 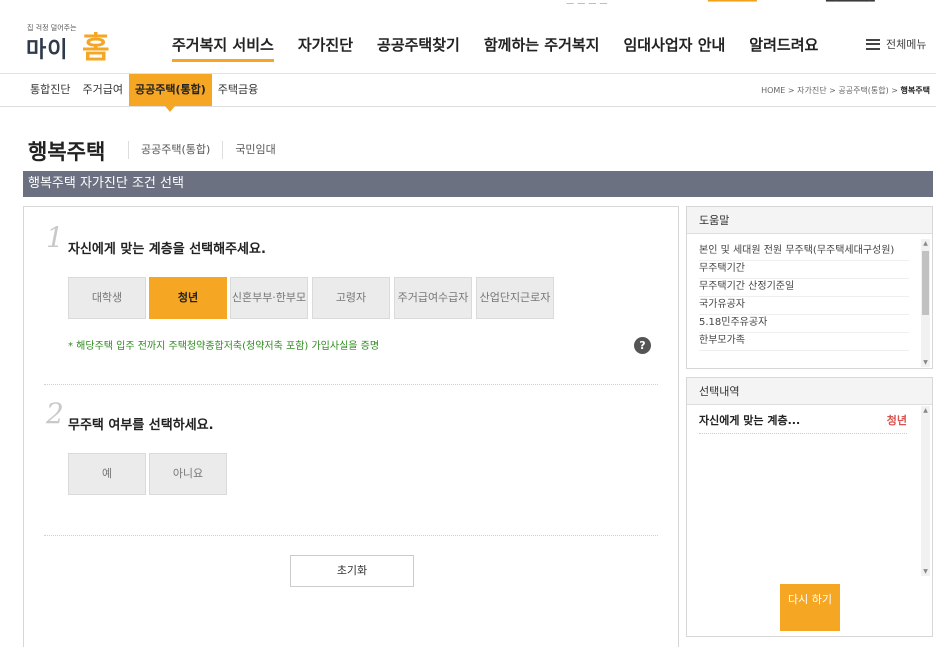 I want to click on gnb-item-housing-welfare: 주거복지 서비스, so click(x=223, y=48).